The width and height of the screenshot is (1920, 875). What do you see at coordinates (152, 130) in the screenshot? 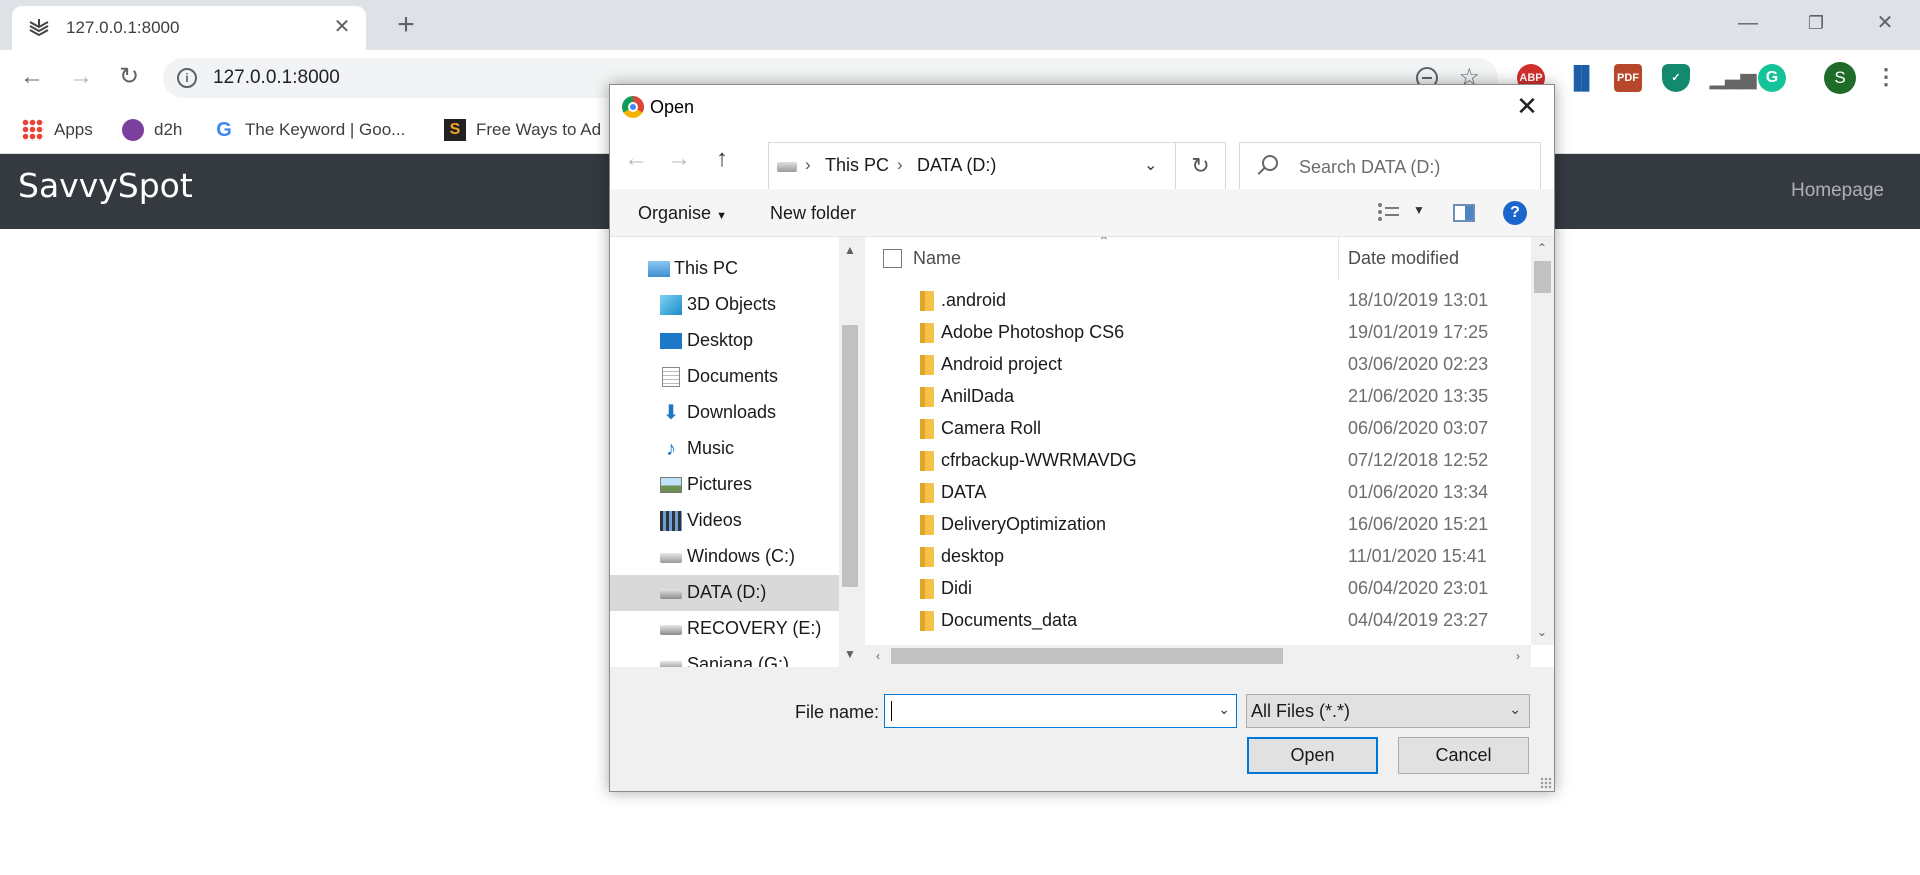
I see `bookmark-d2h: d2h` at bounding box center [152, 130].